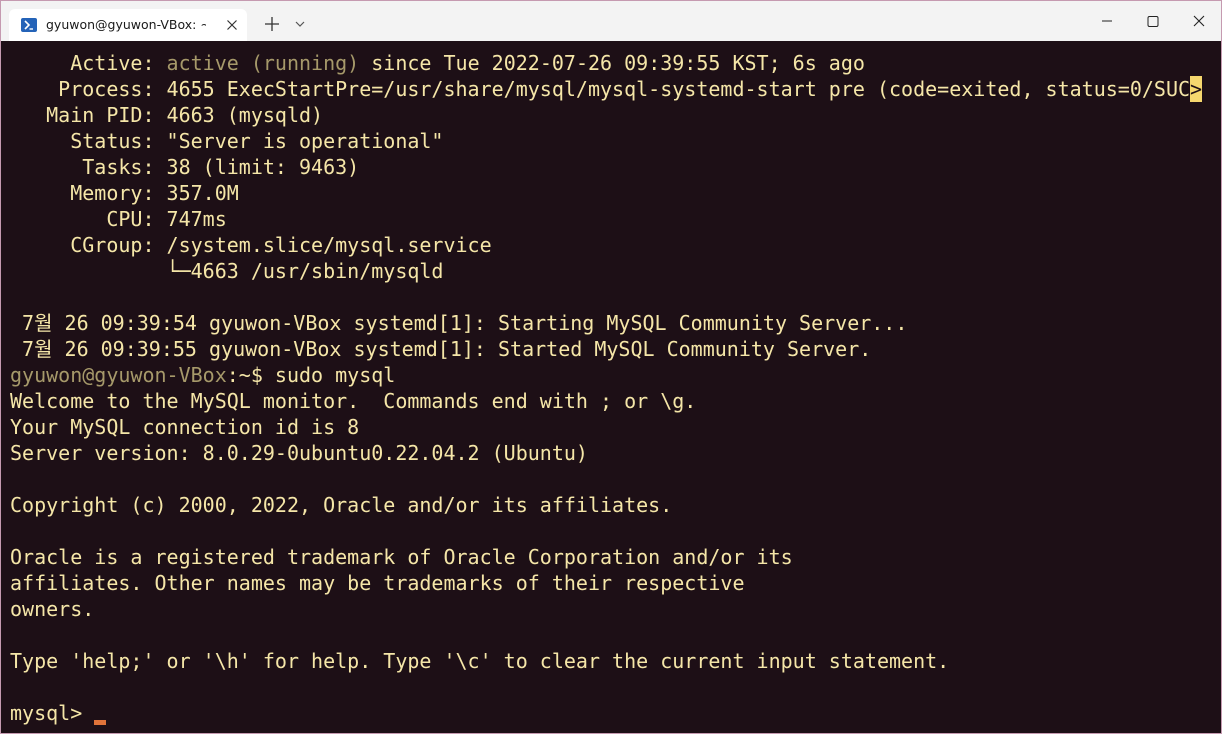 The image size is (1222, 734). What do you see at coordinates (1198, 21) in the screenshot?
I see `close-window-icon` at bounding box center [1198, 21].